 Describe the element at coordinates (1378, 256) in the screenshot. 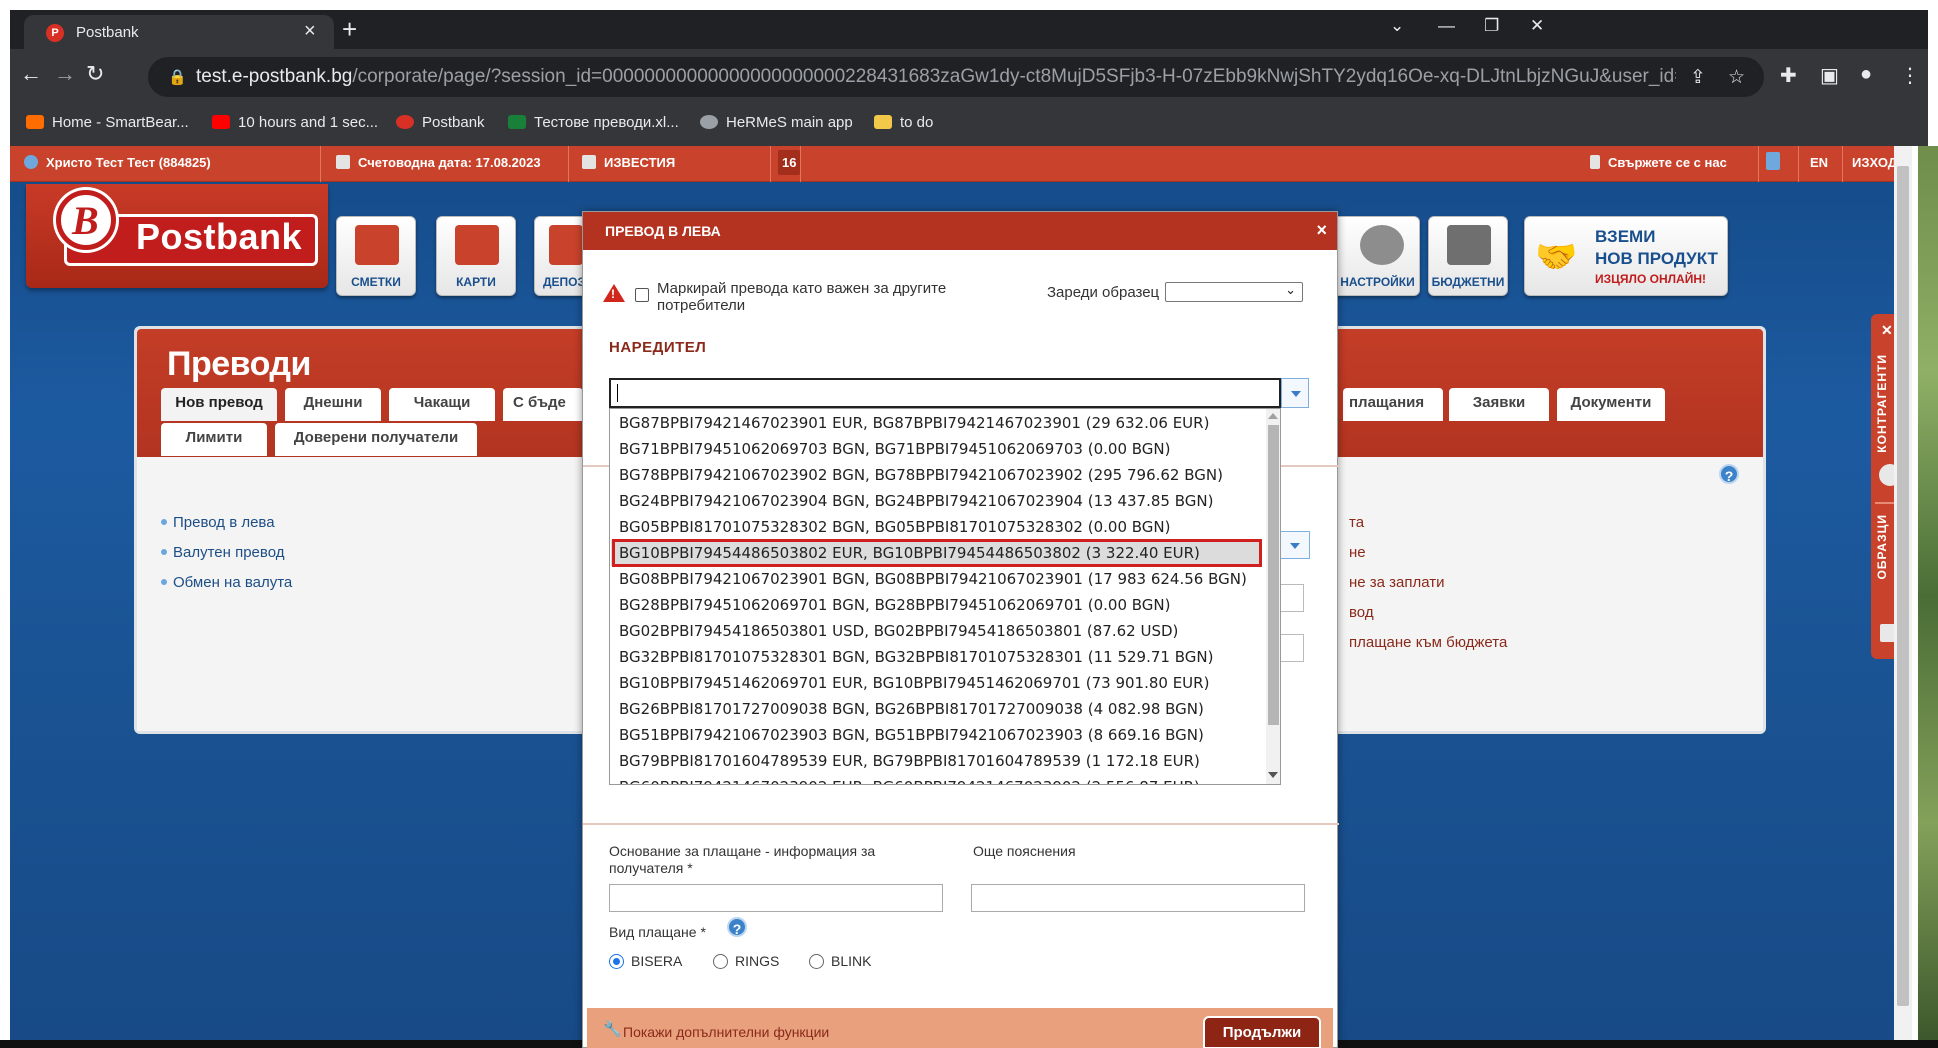

I see `menu-settings: НАСТРОЙКИ` at that location.